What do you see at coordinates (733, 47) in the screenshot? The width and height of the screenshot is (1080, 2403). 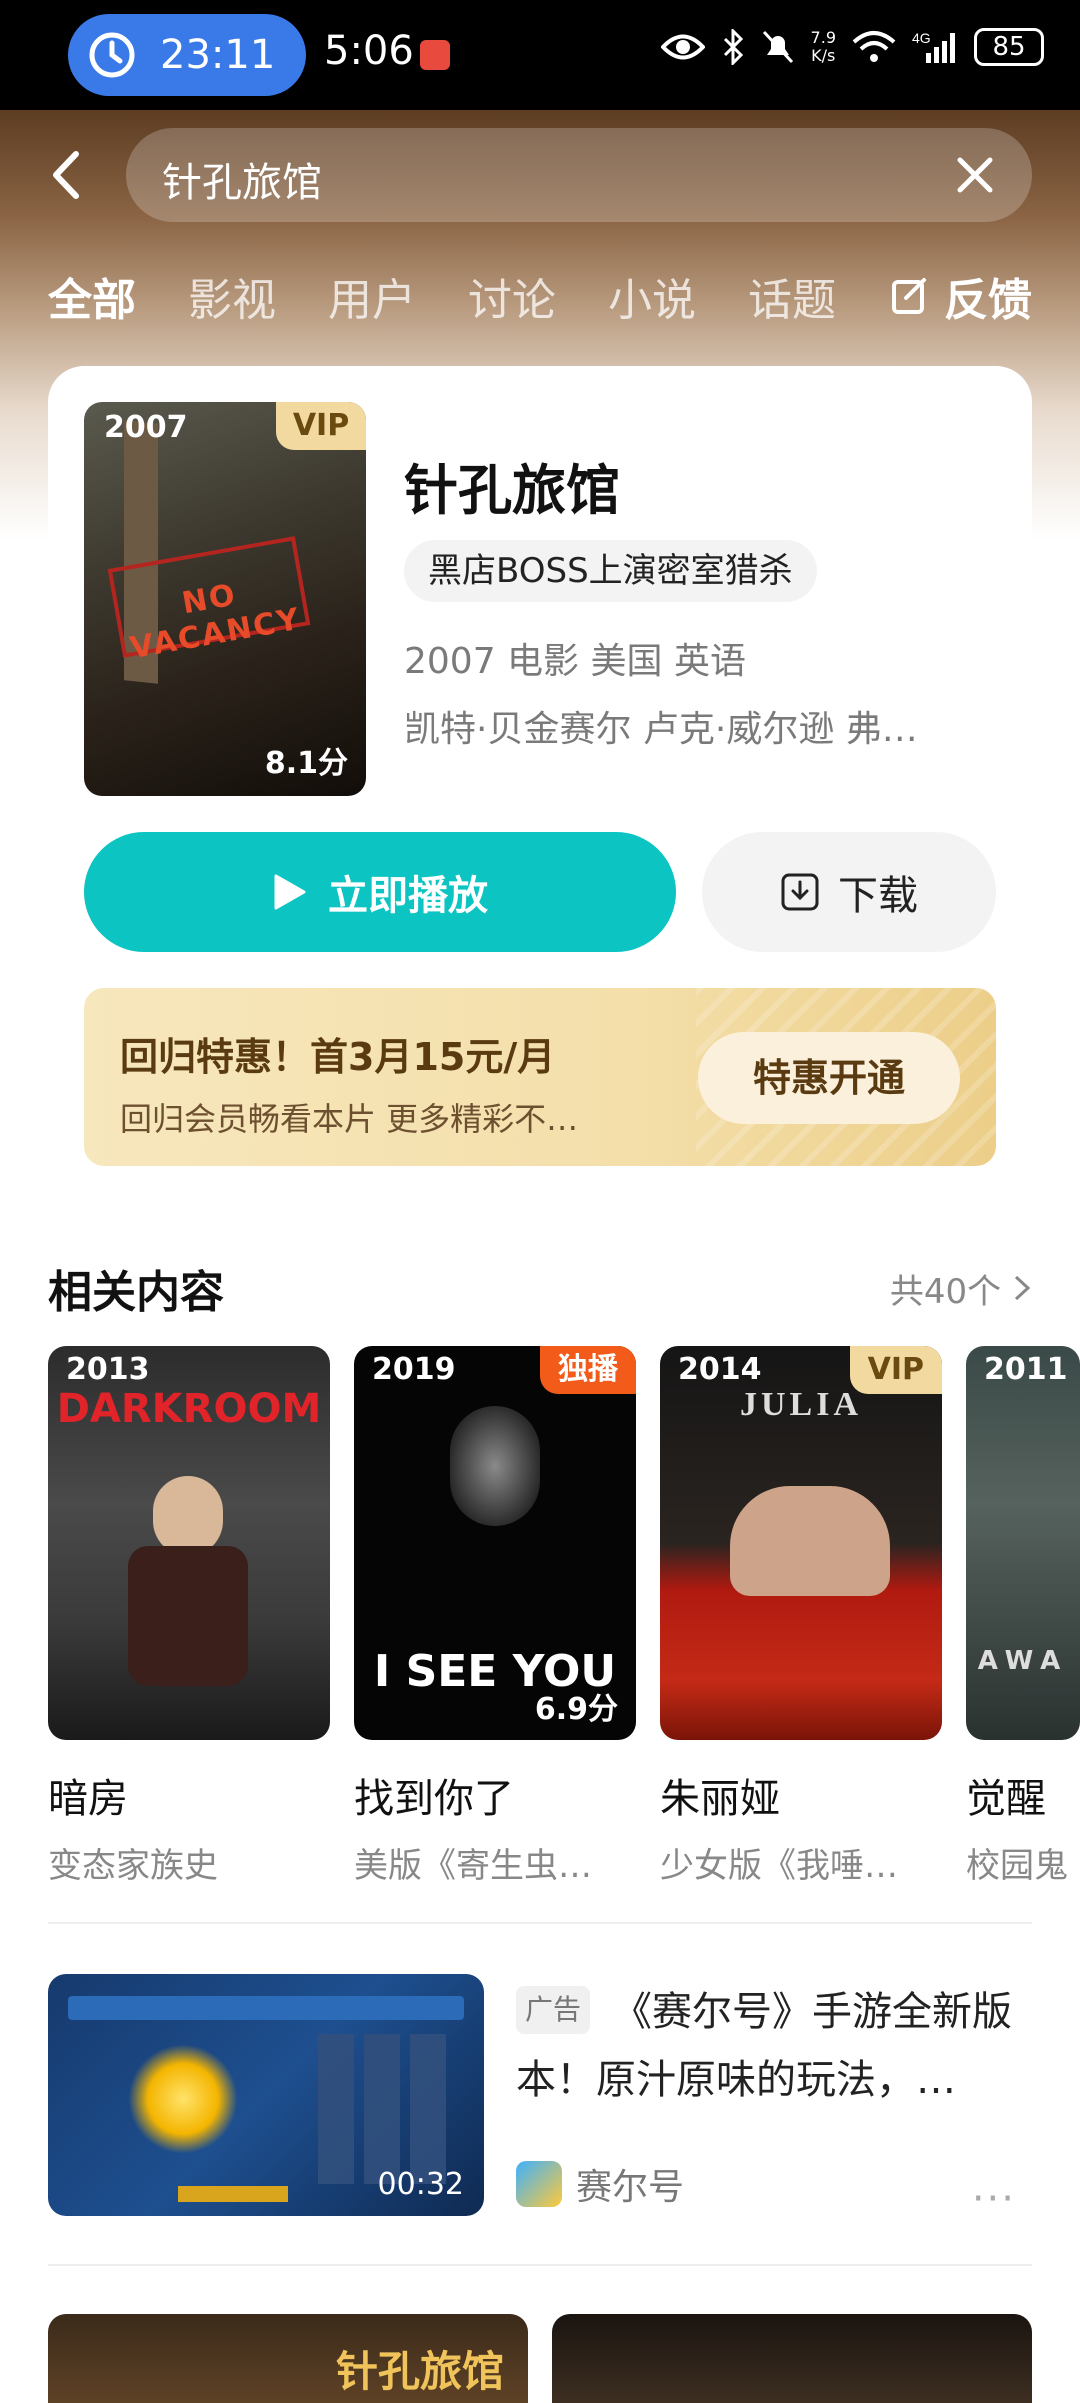 I see `bluetooth-icon` at bounding box center [733, 47].